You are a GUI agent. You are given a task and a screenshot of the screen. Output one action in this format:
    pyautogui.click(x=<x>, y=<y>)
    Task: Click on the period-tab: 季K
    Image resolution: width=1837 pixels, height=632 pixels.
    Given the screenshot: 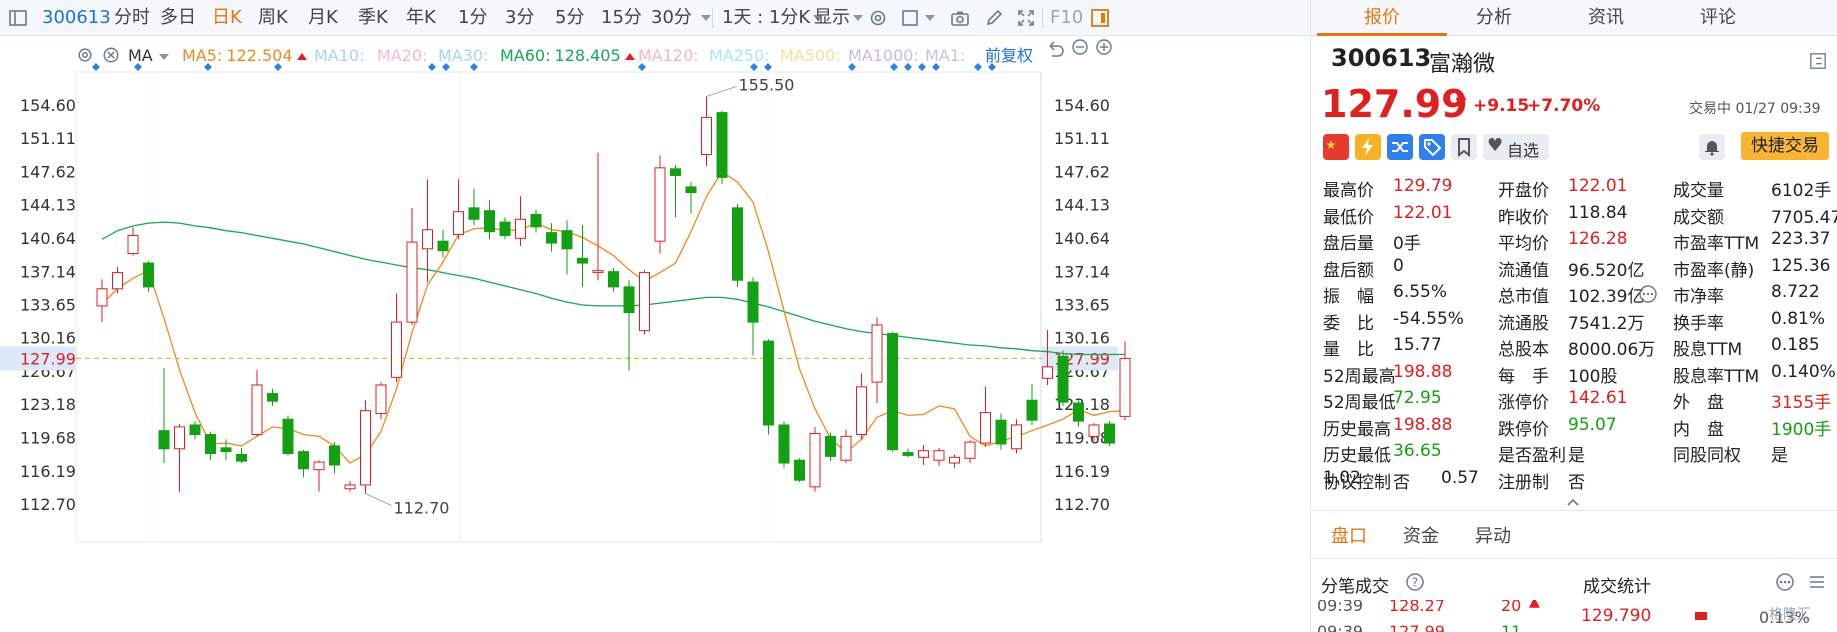 What is the action you would take?
    pyautogui.click(x=373, y=18)
    